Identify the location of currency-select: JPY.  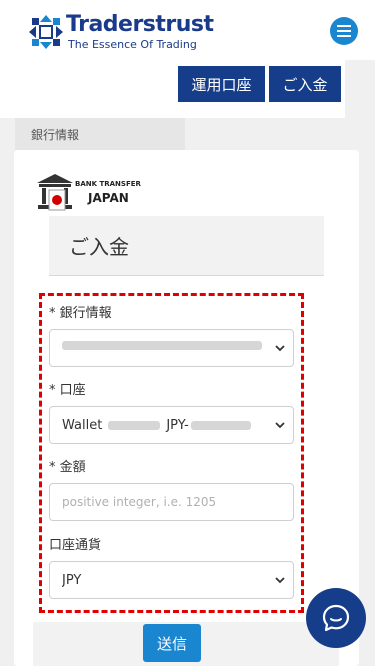
(171, 580).